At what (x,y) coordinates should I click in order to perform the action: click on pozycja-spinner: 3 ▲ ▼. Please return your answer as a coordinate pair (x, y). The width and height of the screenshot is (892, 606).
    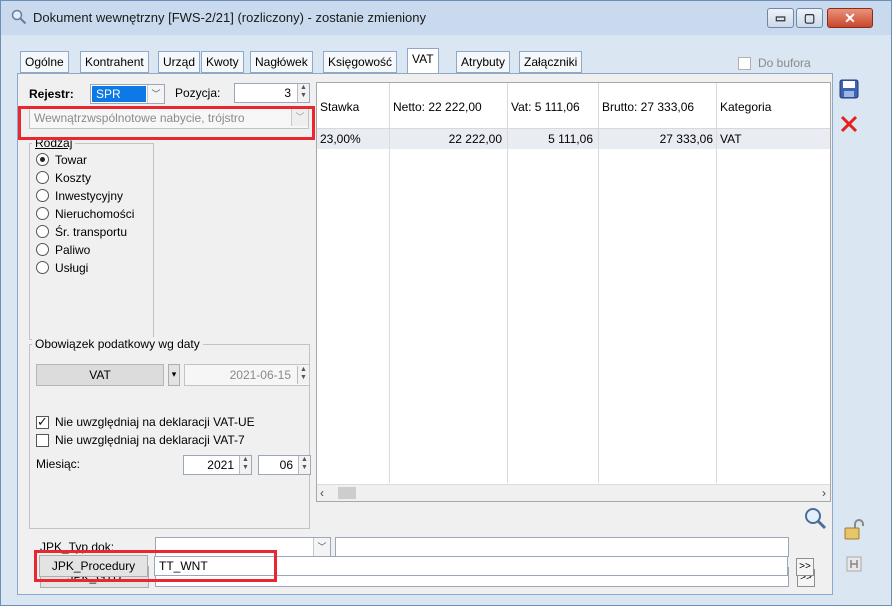
    Looking at the image, I should click on (272, 93).